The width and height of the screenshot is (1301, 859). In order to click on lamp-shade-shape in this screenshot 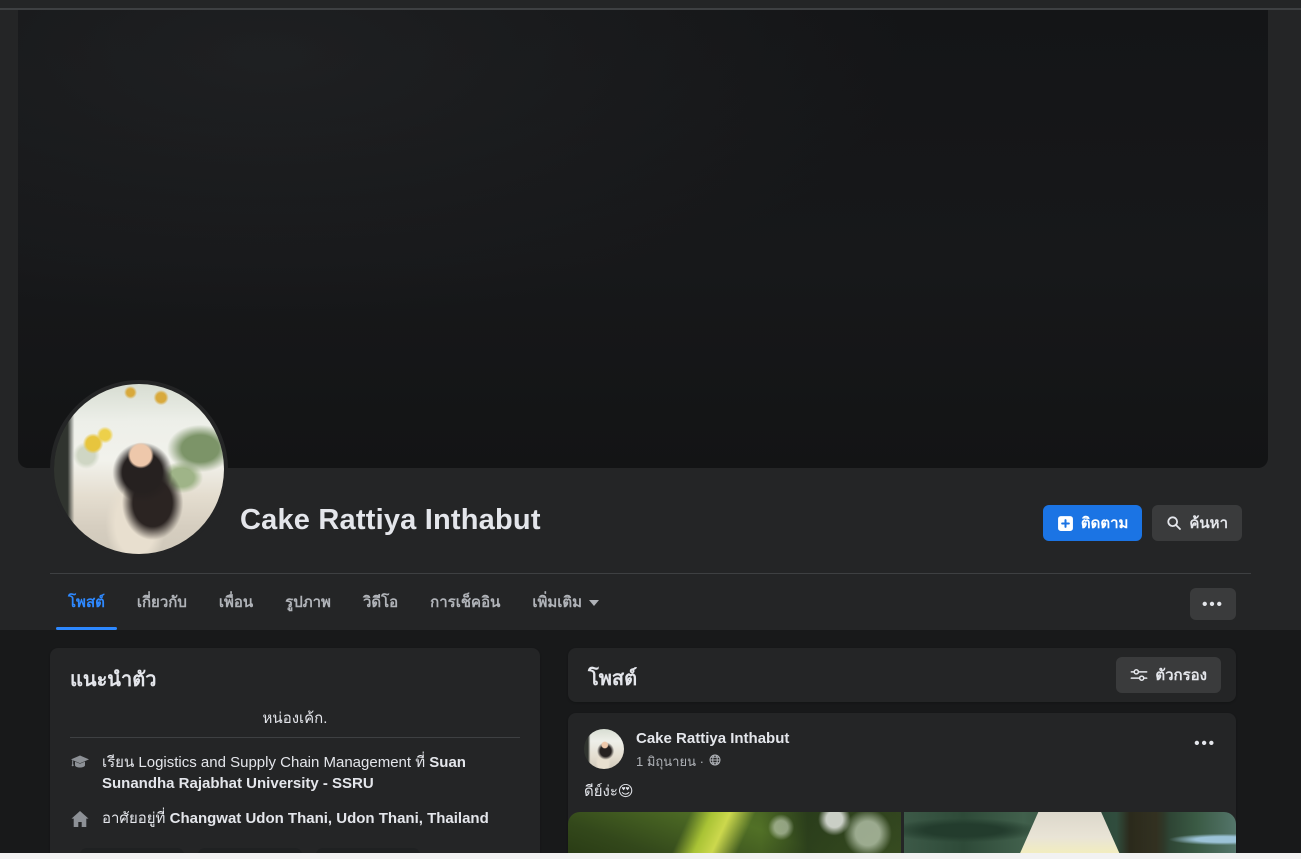, I will do `click(1069, 835)`.